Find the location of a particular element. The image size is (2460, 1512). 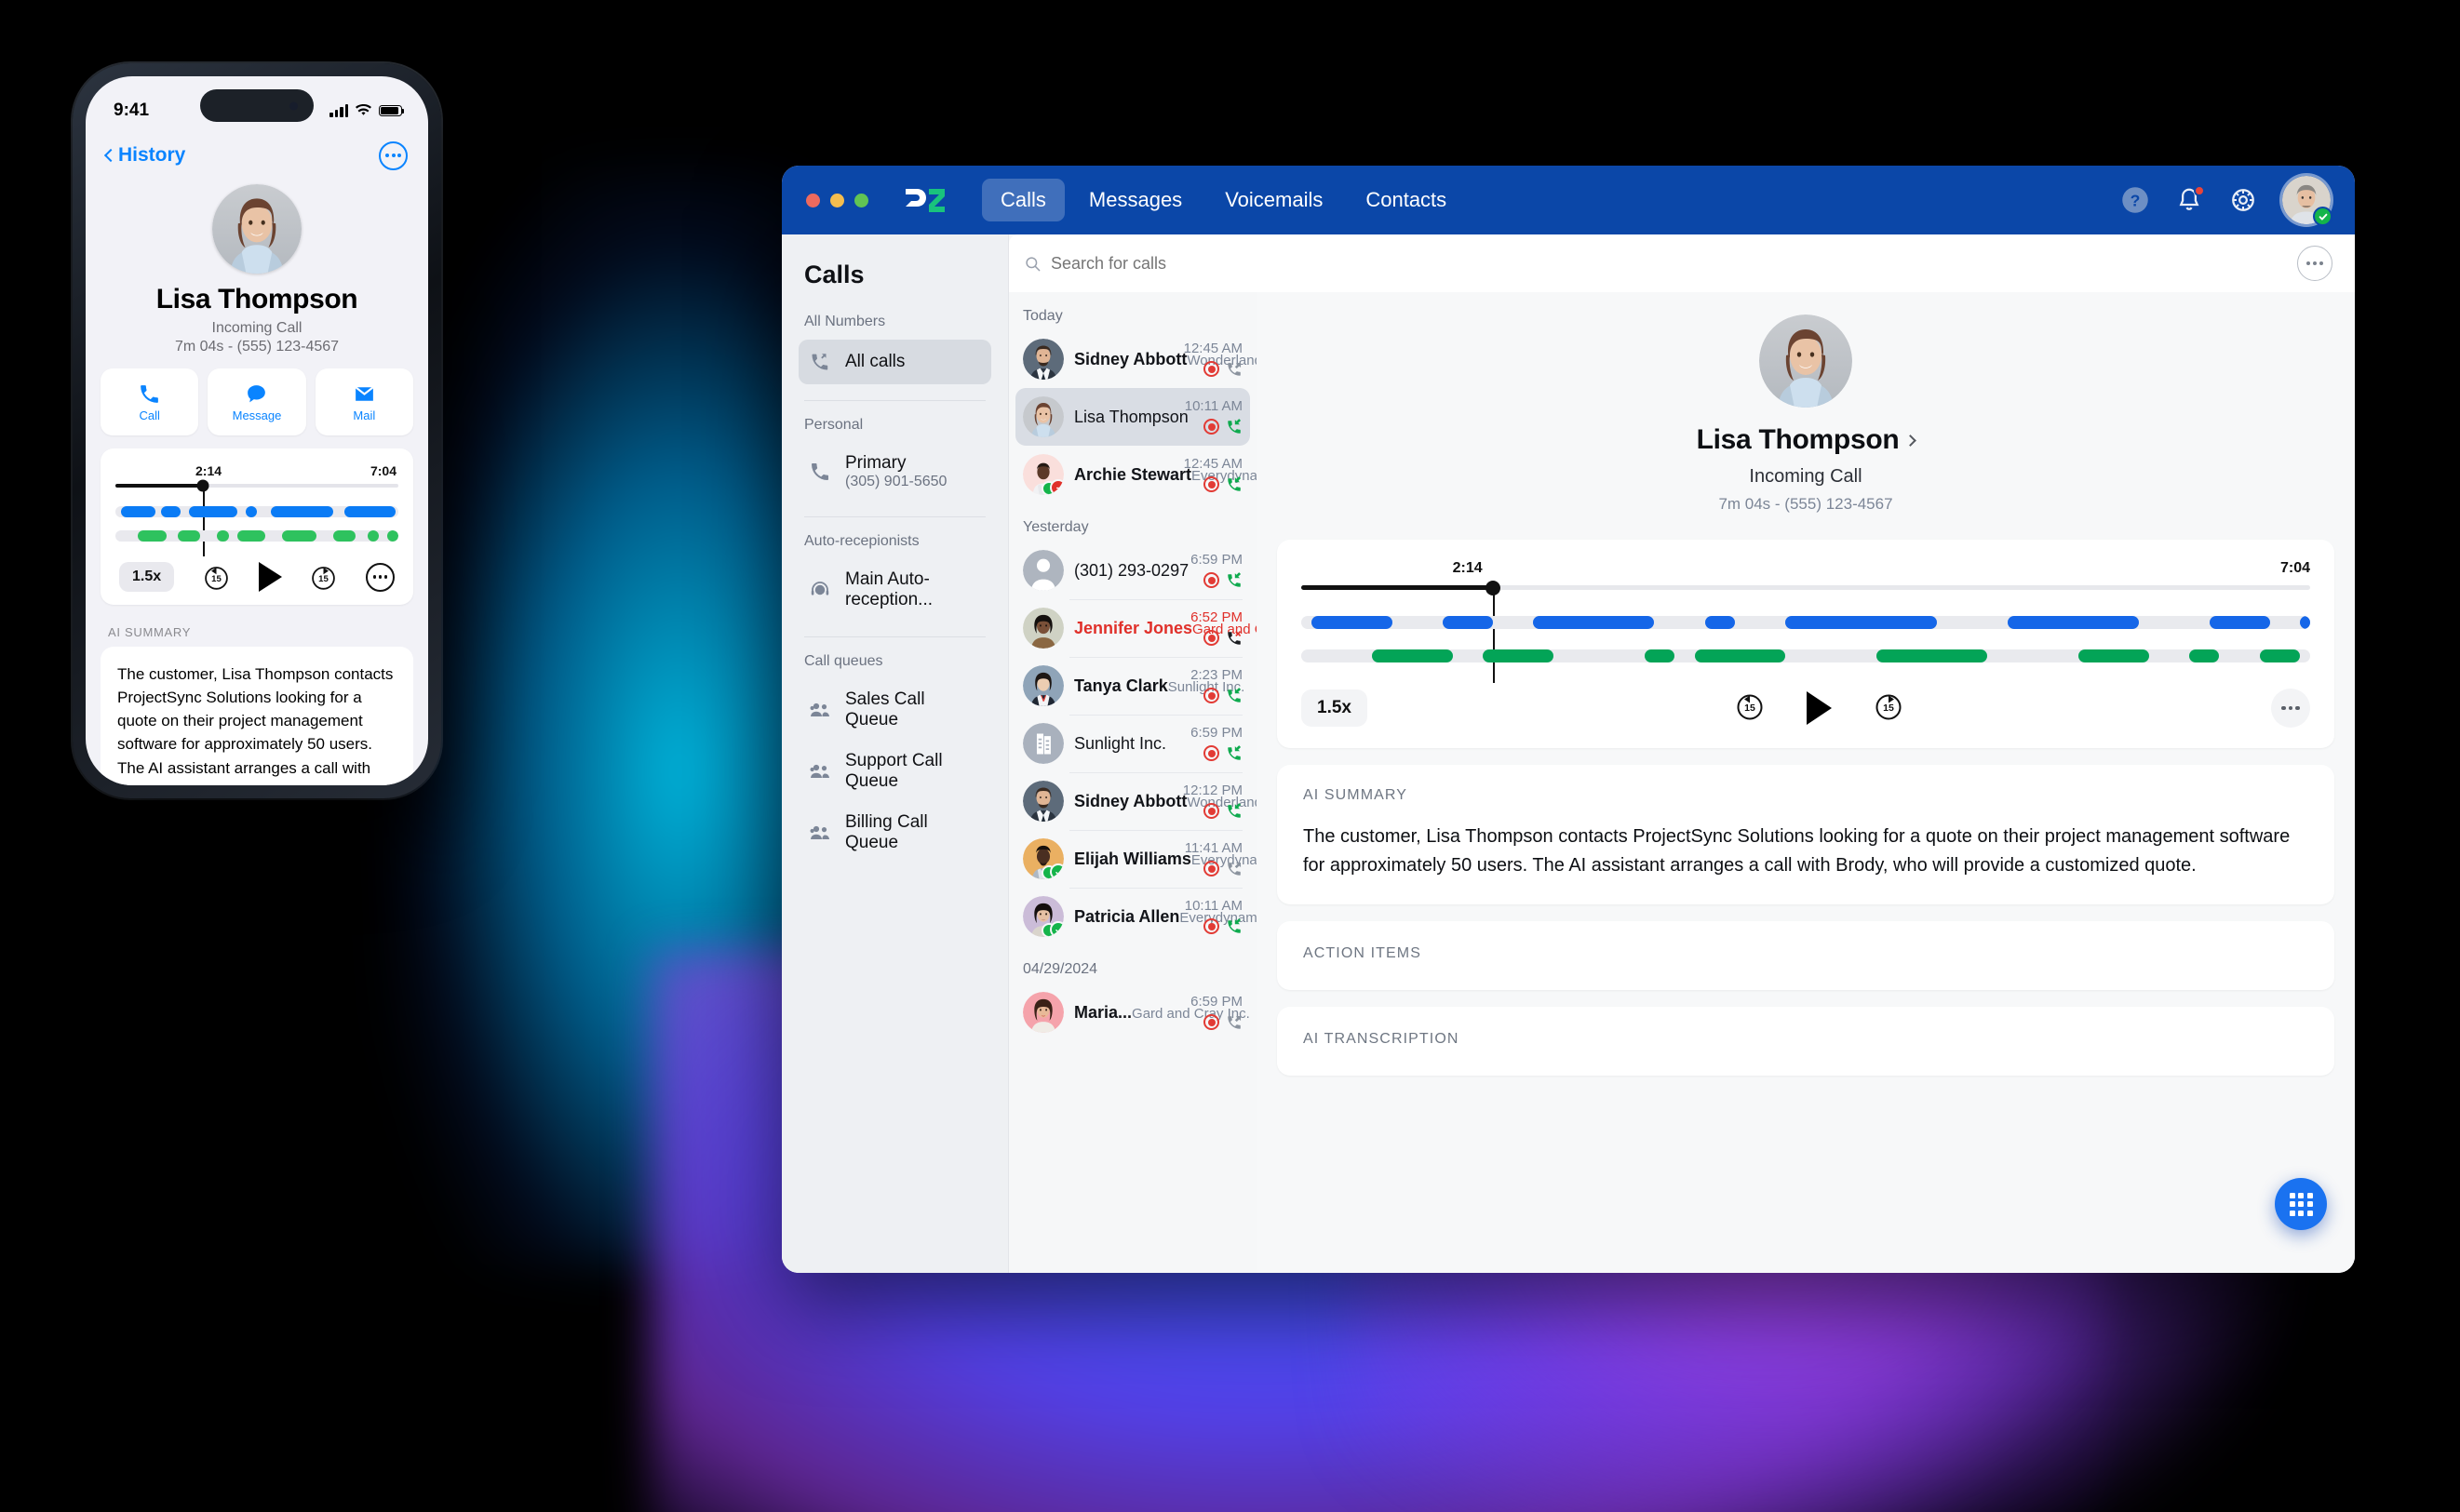

phone-playback-speed-button: 1.5x is located at coordinates (147, 577).